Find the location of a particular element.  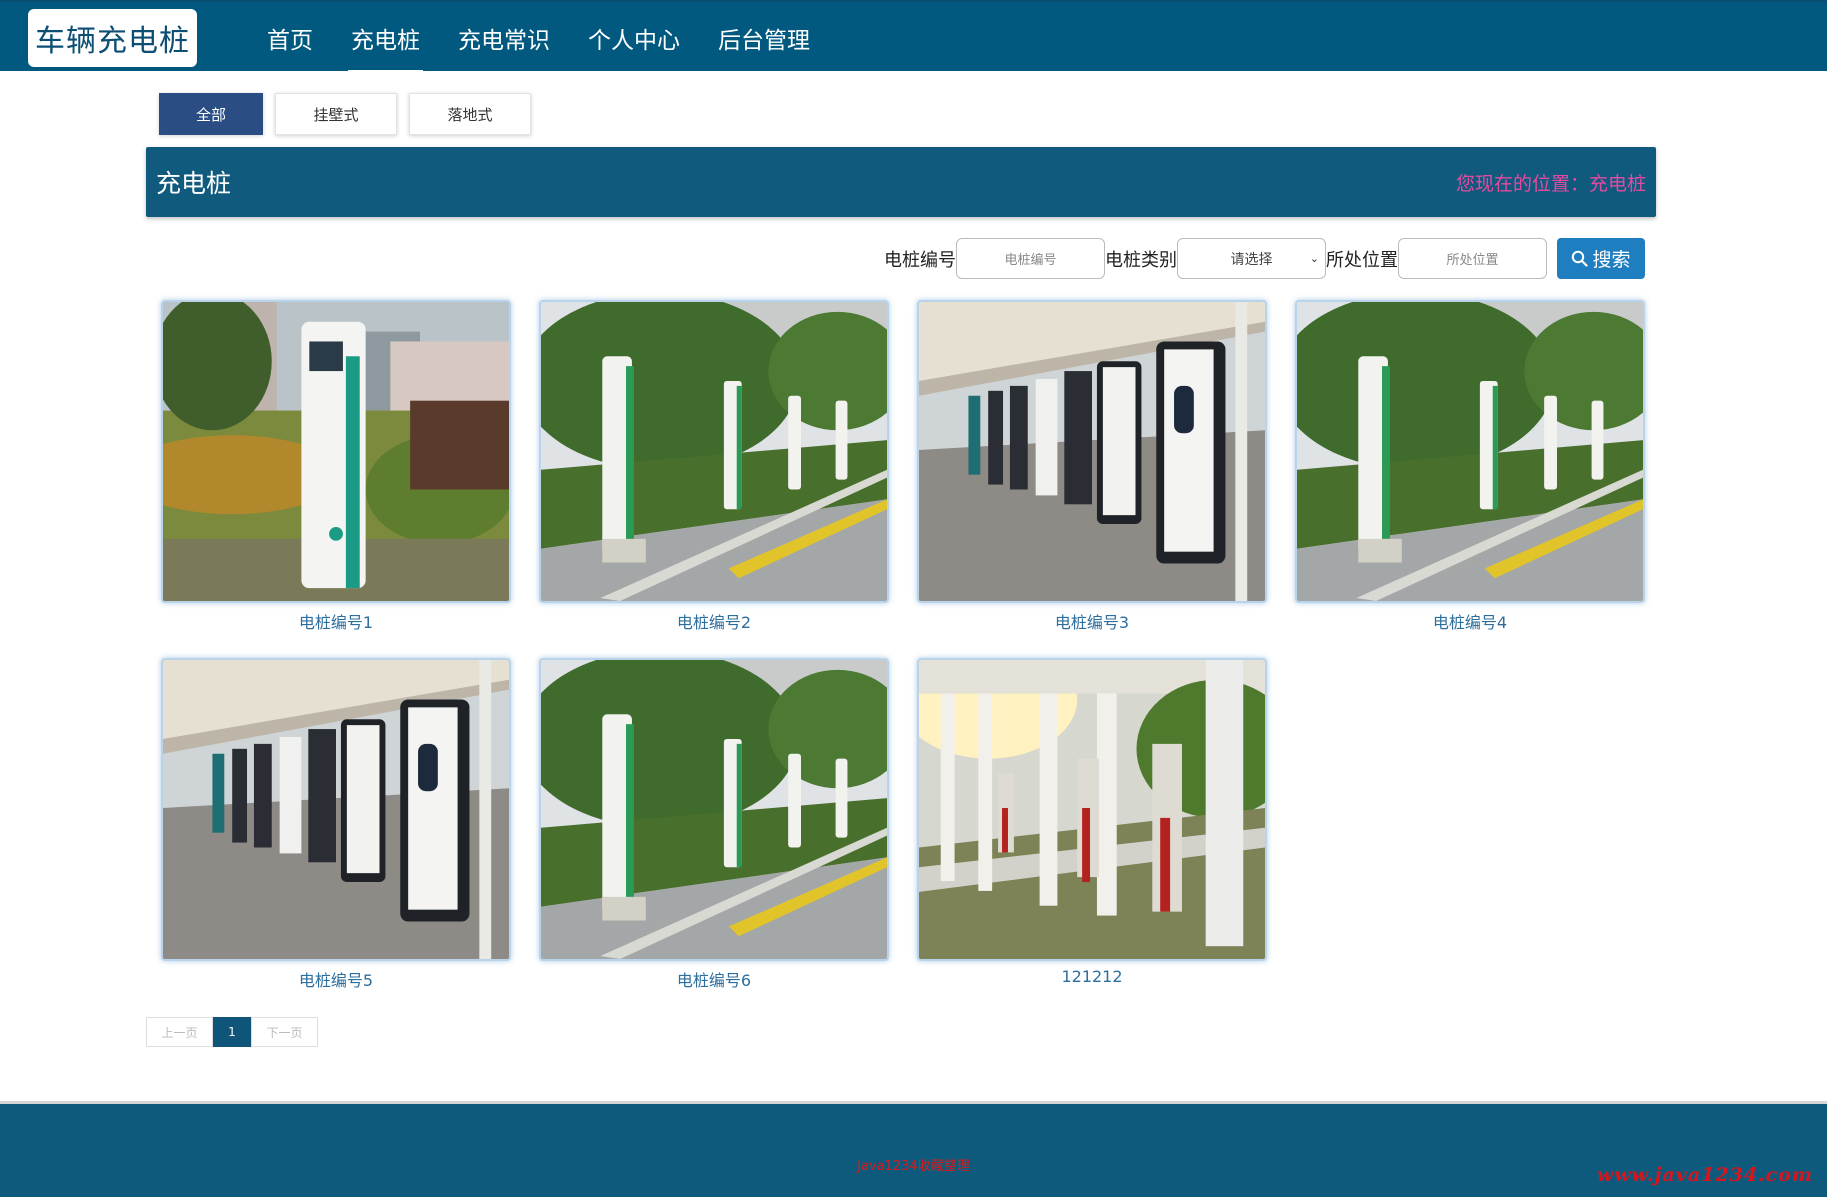

pile-card: 电桩编号2 is located at coordinates (714, 466).